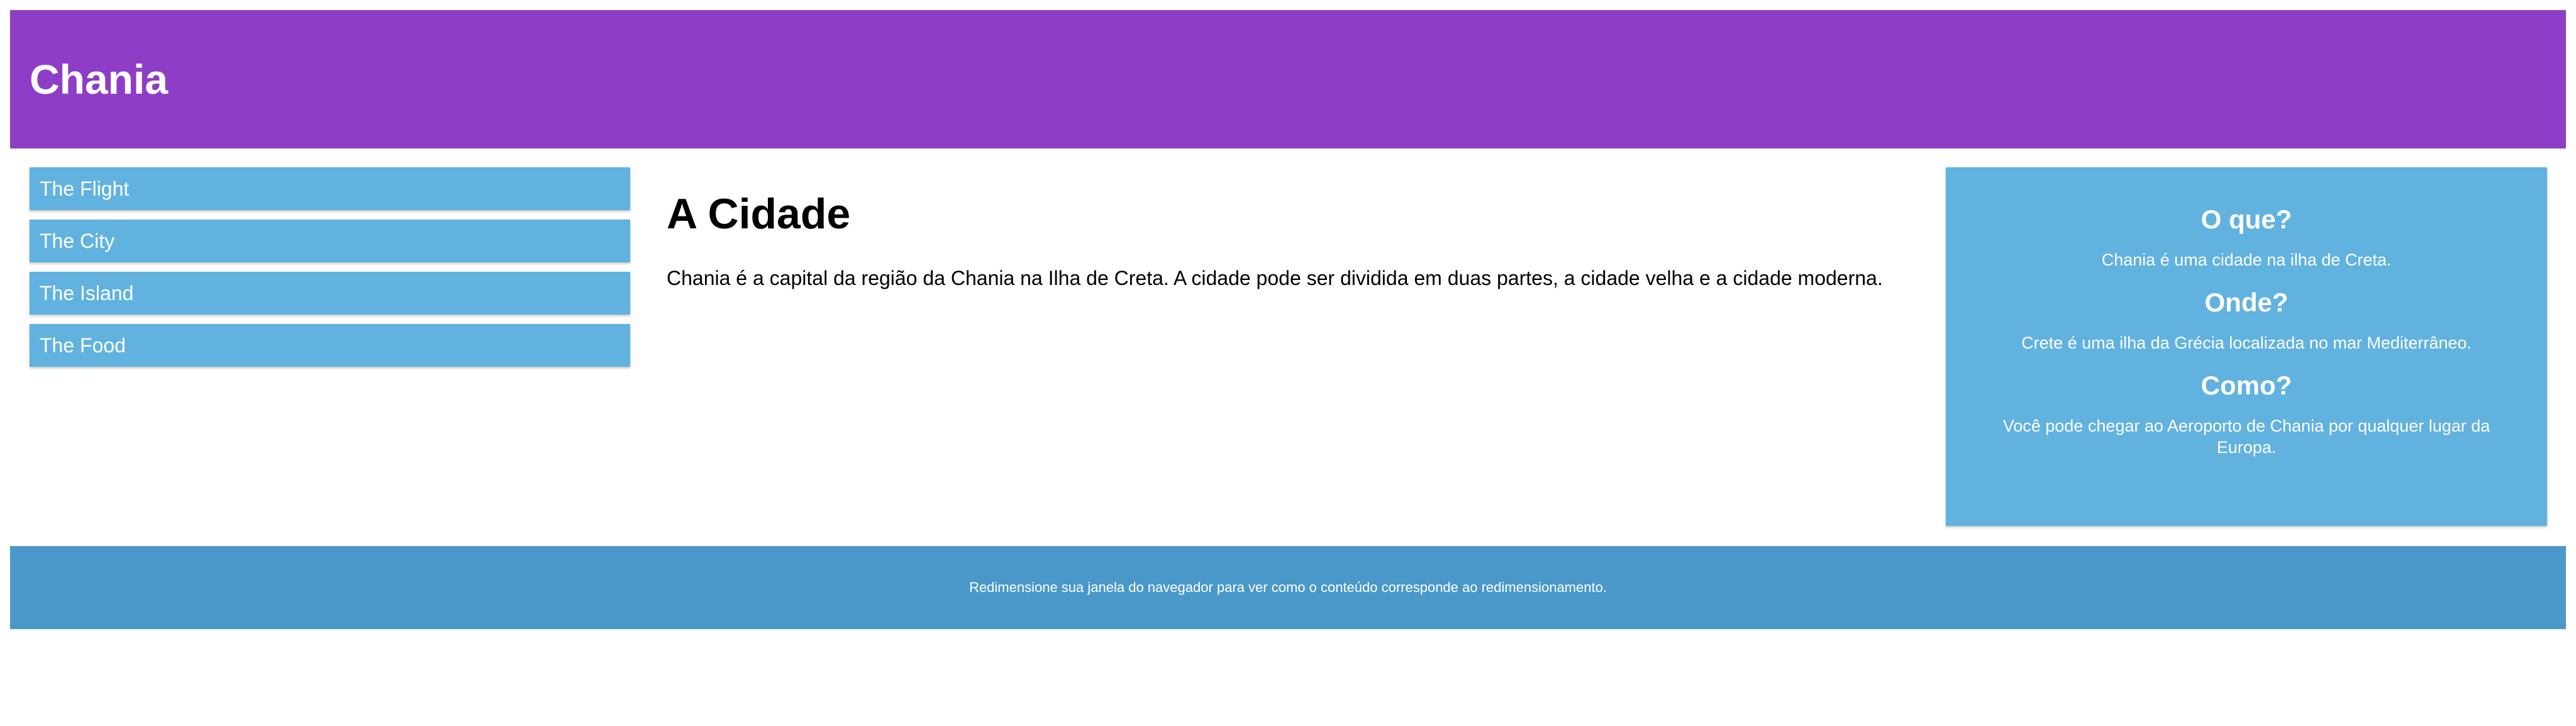 This screenshot has width=2576, height=726. What do you see at coordinates (330, 189) in the screenshot?
I see `menu-item-flight: The Flight` at bounding box center [330, 189].